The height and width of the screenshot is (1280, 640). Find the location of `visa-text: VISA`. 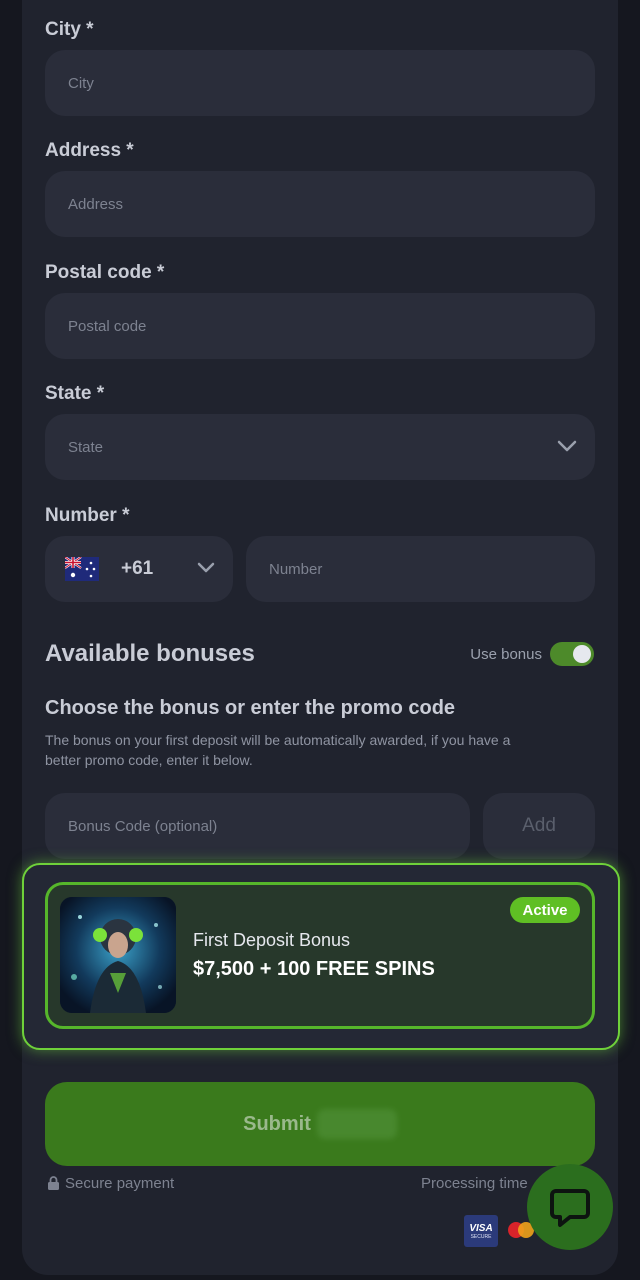

visa-text: VISA is located at coordinates (481, 1228).